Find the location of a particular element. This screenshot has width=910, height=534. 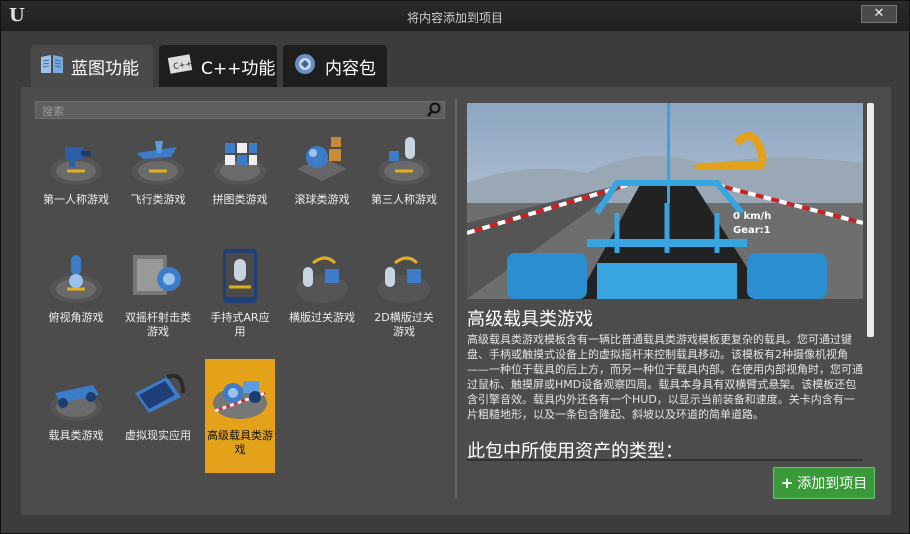

preview-gear: Gear:1 is located at coordinates (752, 230).